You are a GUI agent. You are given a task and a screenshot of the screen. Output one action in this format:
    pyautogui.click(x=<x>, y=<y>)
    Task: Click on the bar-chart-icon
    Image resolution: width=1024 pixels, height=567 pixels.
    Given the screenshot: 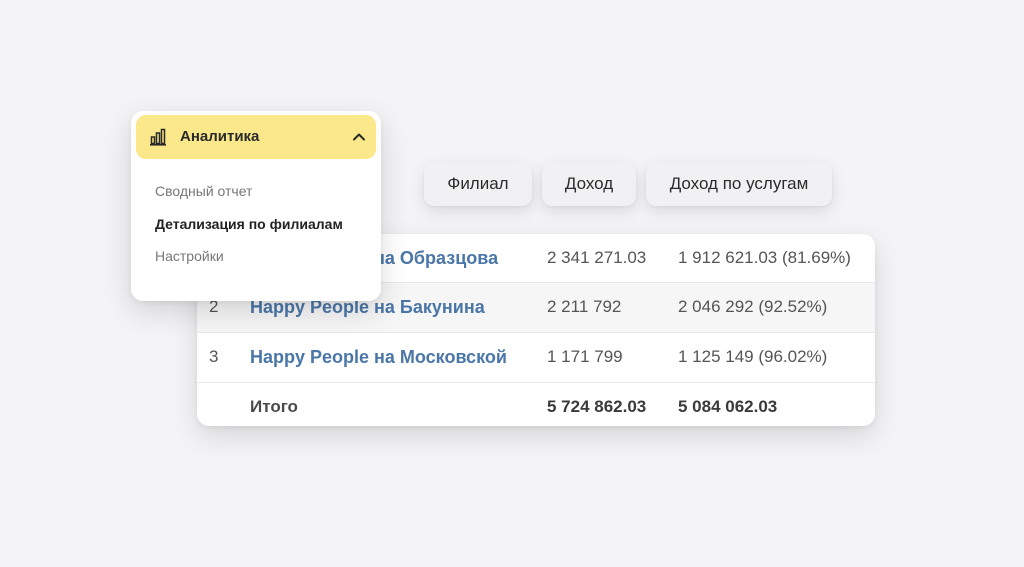 What is the action you would take?
    pyautogui.click(x=158, y=137)
    